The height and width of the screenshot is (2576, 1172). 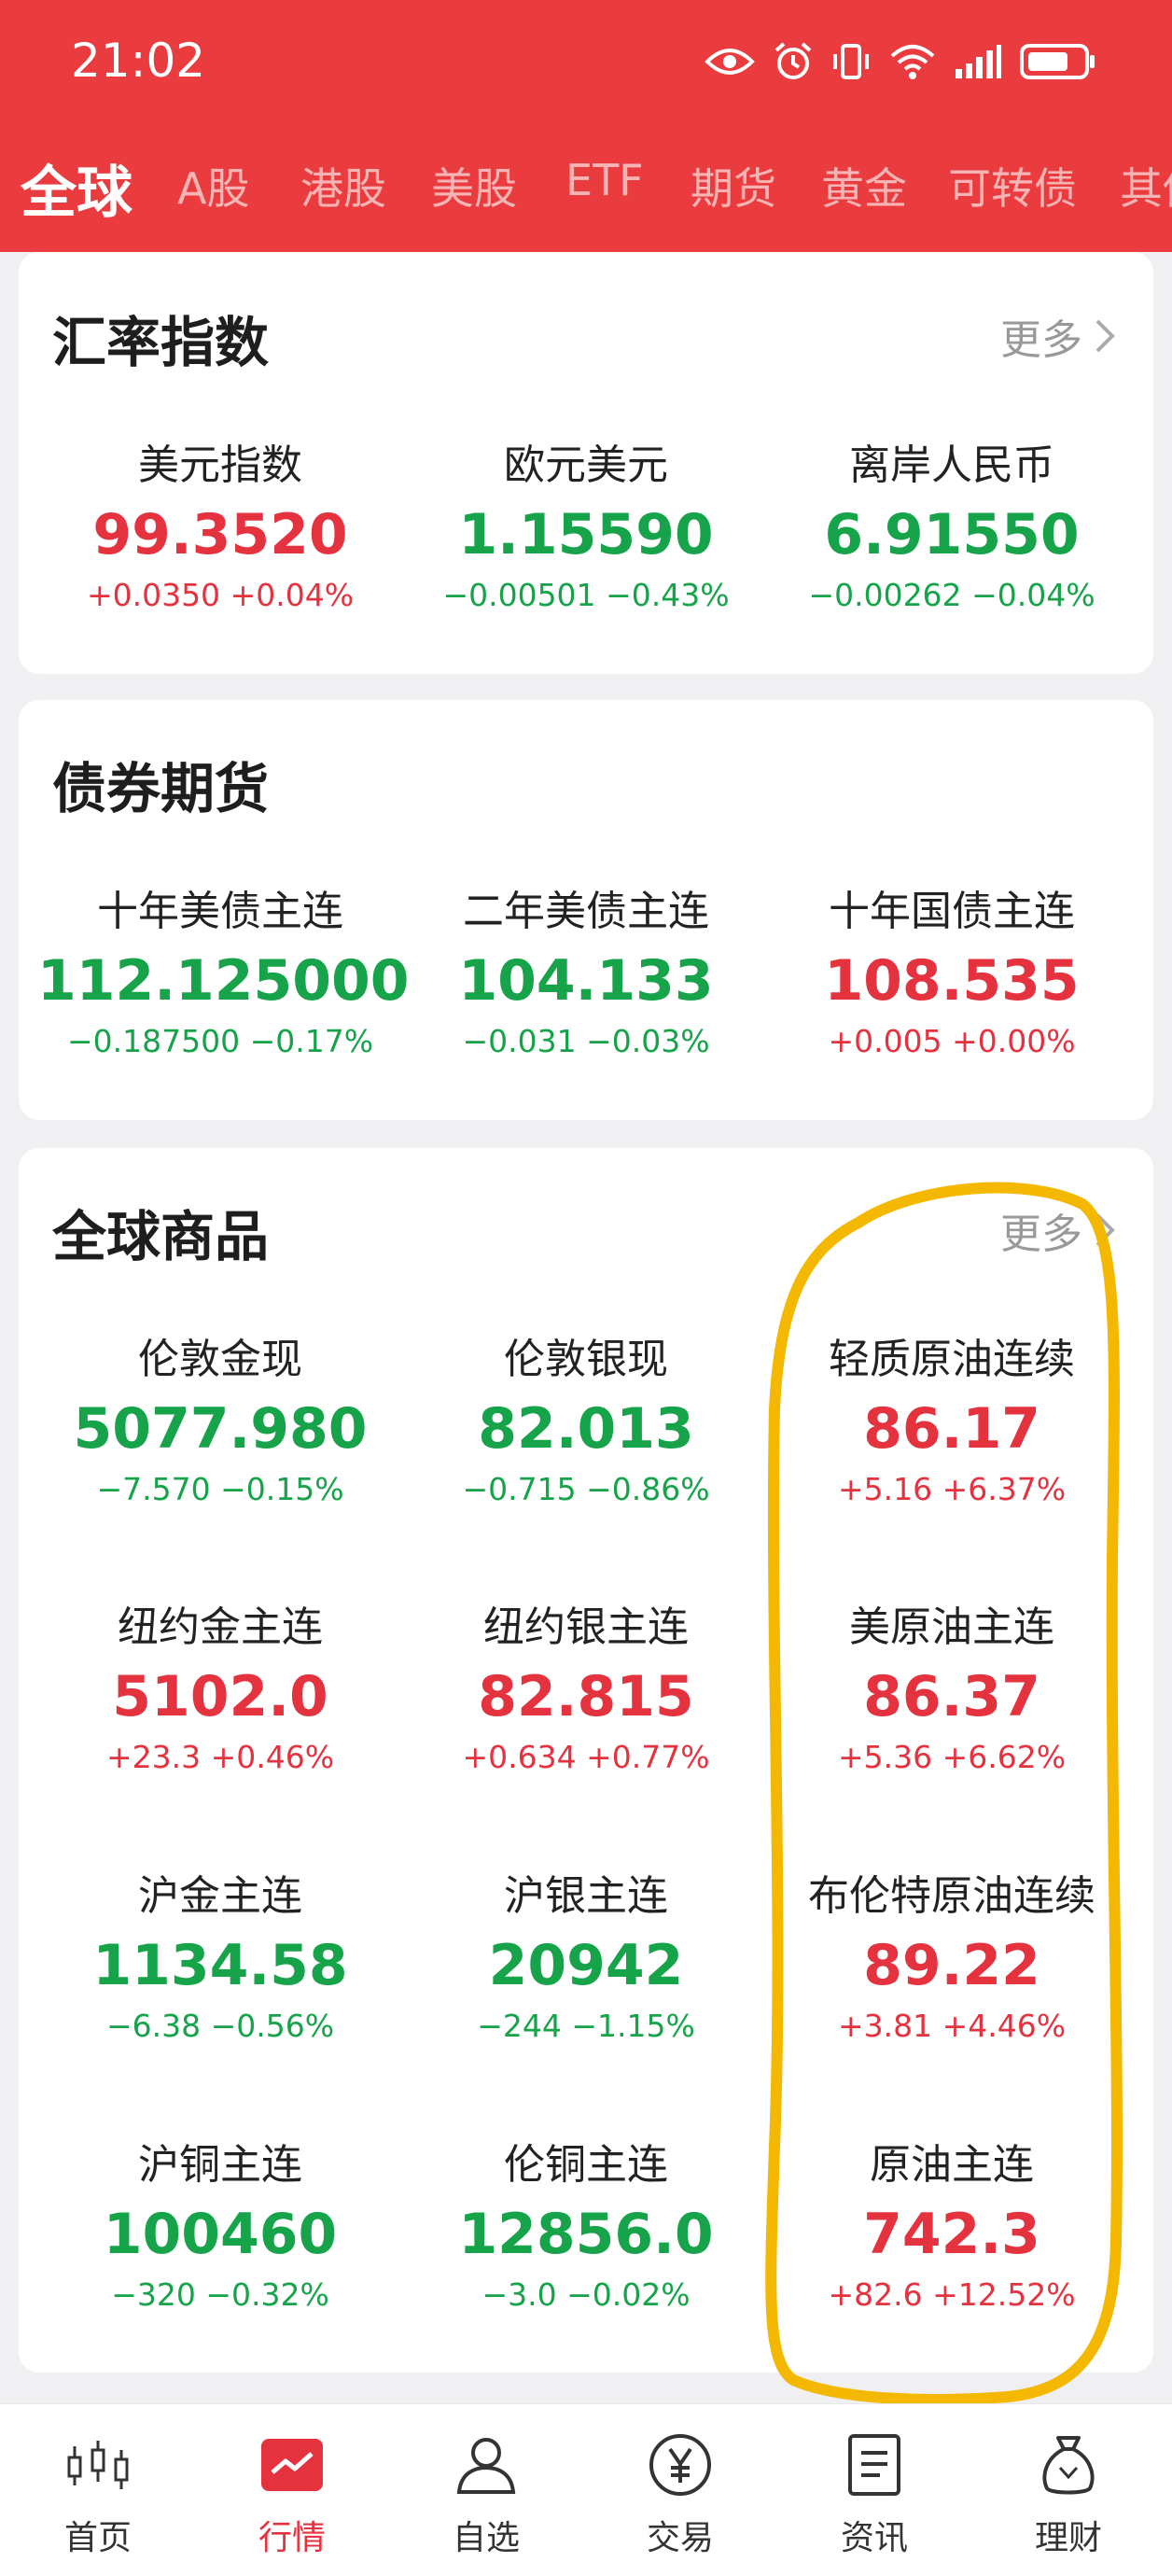 What do you see at coordinates (586, 2234) in the screenshot?
I see `quote-price: 12856.0` at bounding box center [586, 2234].